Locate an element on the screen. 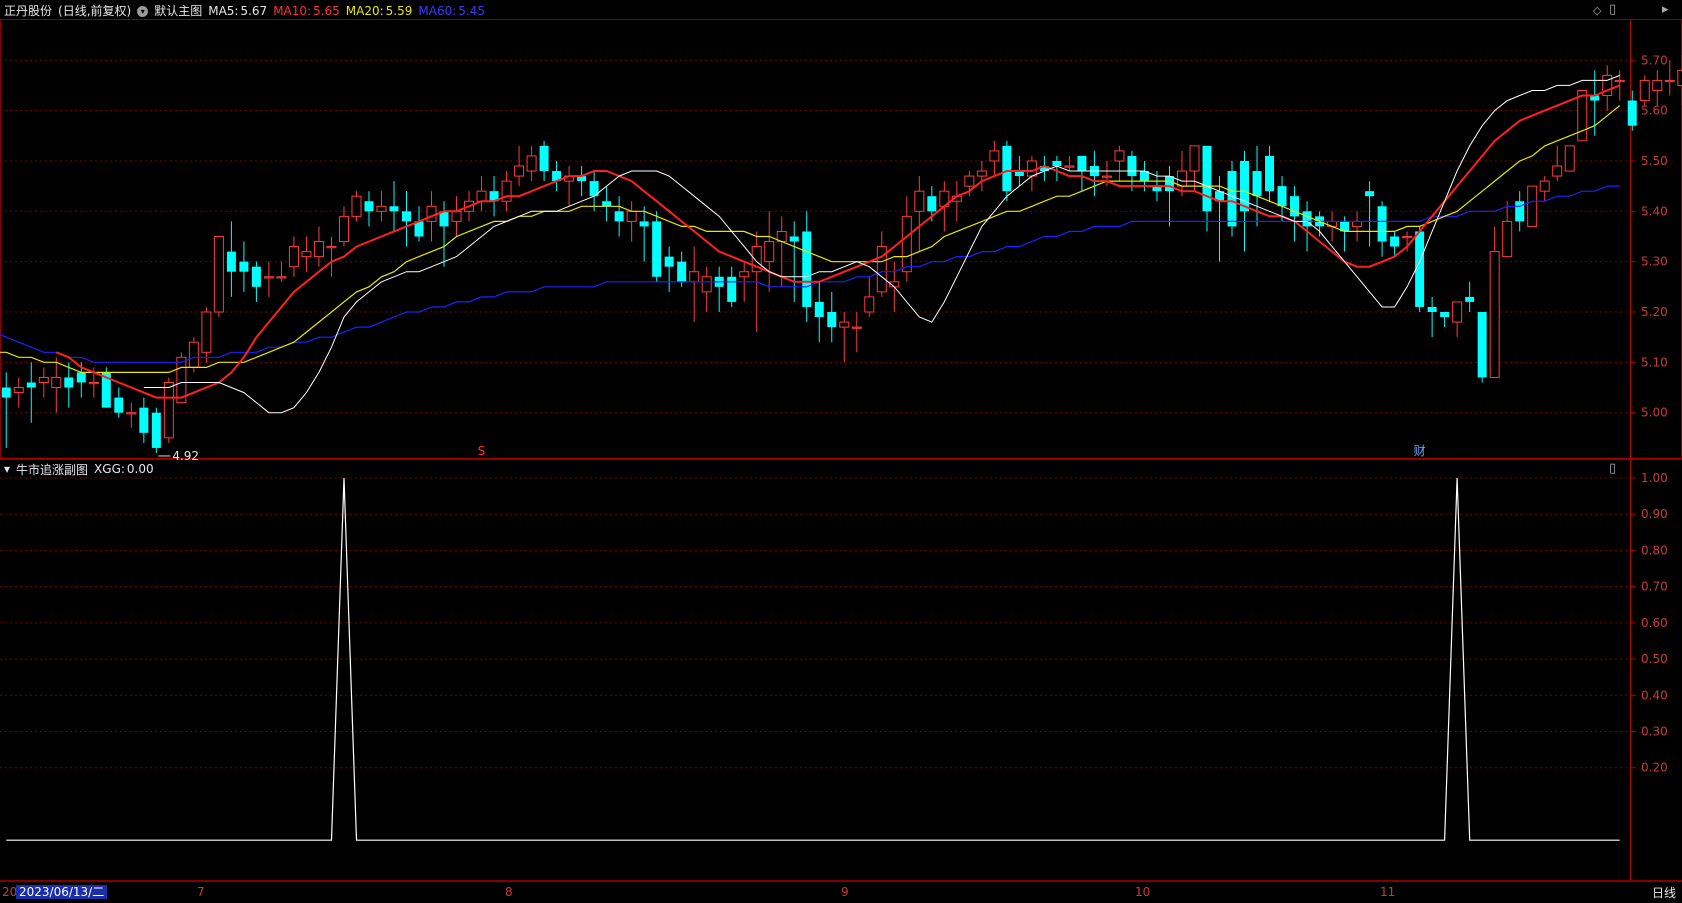 The height and width of the screenshot is (903, 1682). window-icon: ▯ is located at coordinates (1612, 9).